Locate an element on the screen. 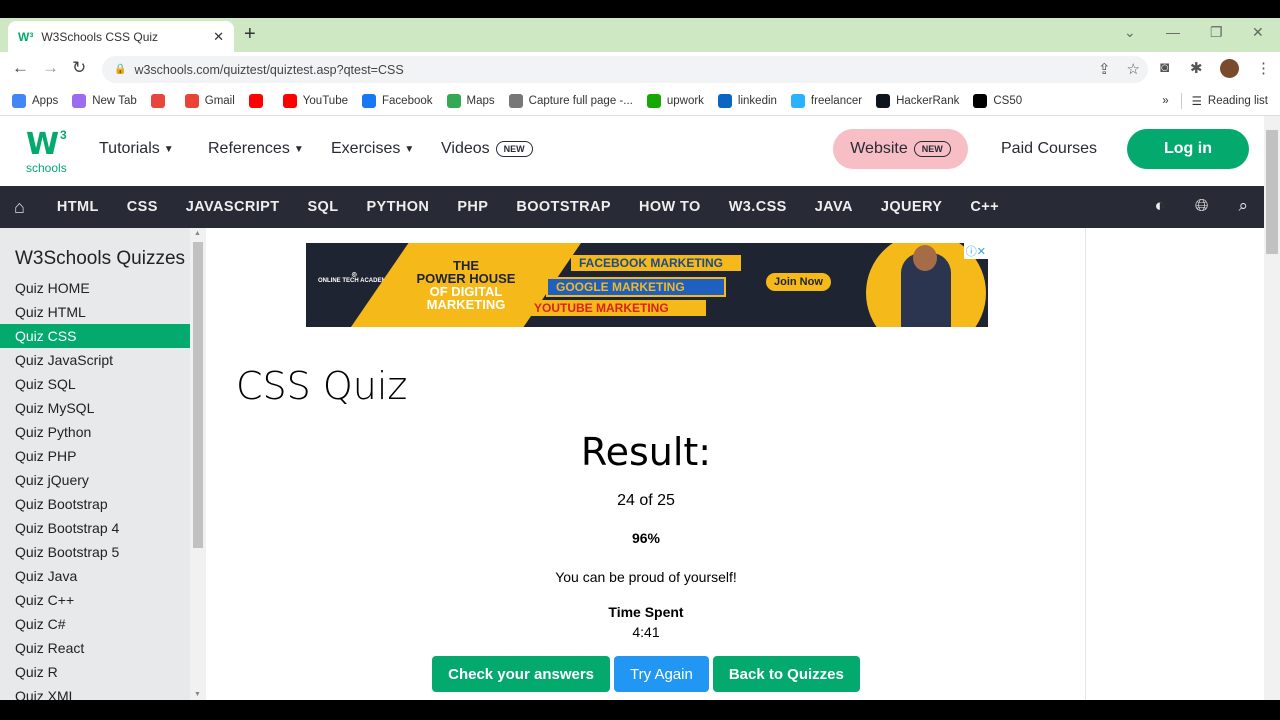 The image size is (1280, 720). nav-link: PHP is located at coordinates (472, 207).